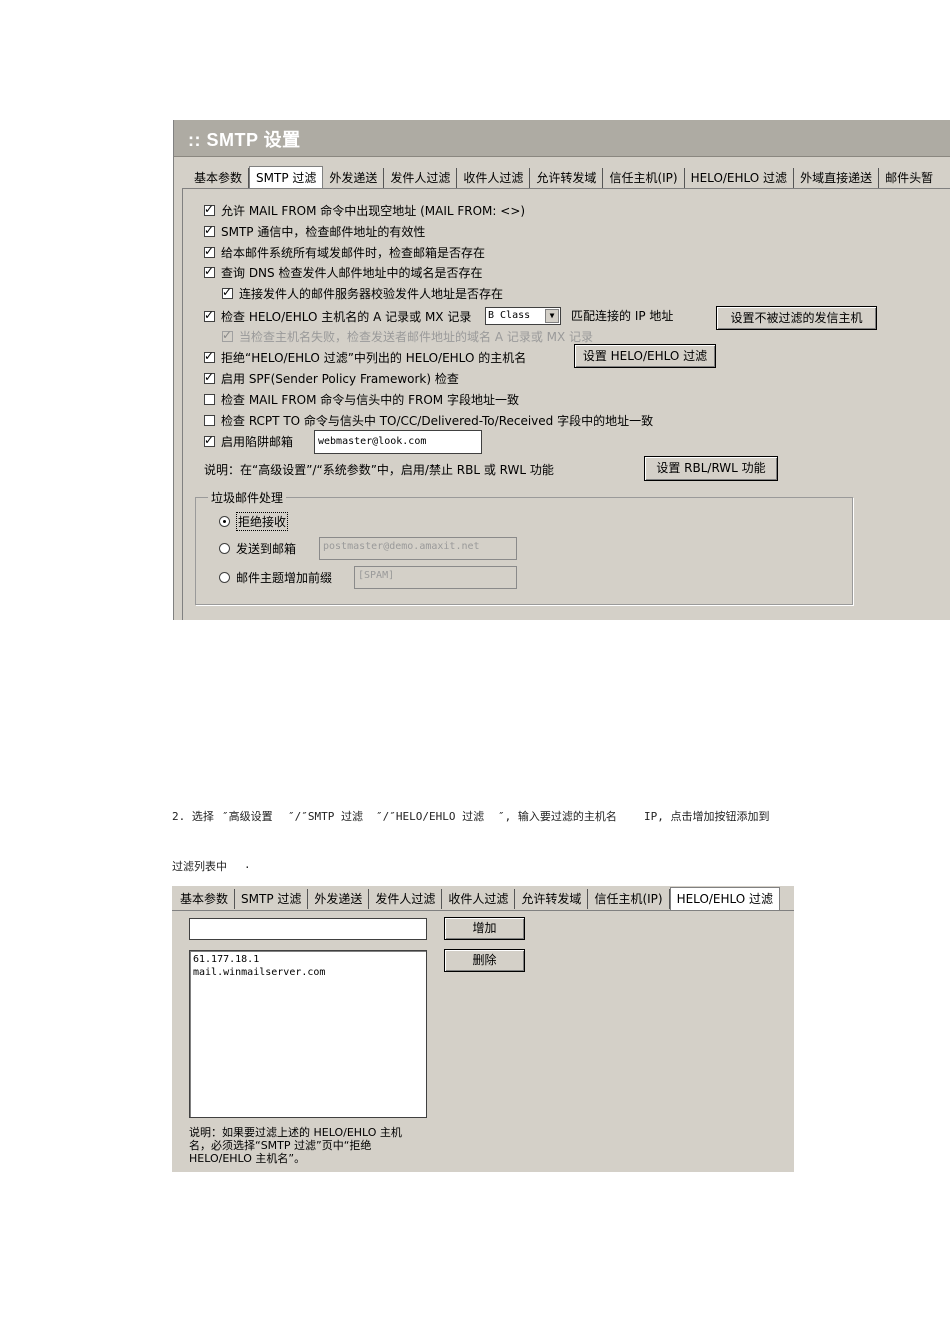 The image size is (950, 1344). I want to click on note-line: 说明：如果要过滤上述的 HELO/EHLO 主机, so click(295, 1132).